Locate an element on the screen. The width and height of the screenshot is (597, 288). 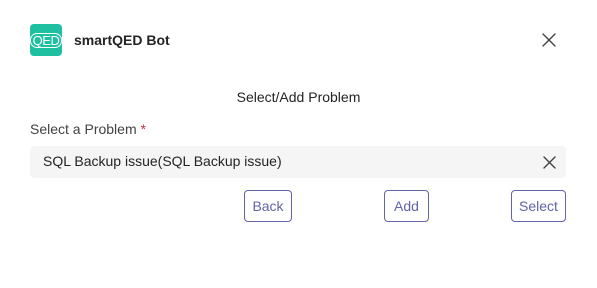
back-button: Back is located at coordinates (268, 206).